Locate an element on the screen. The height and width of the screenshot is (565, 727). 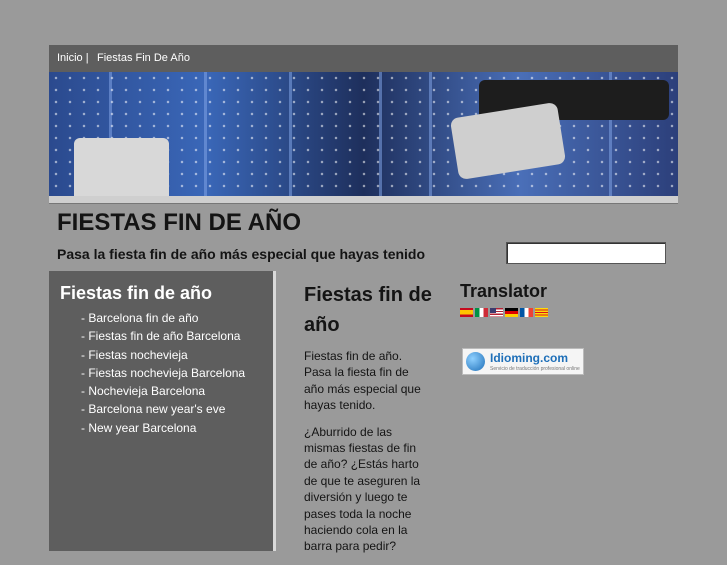
site-title: FIESTAS FIN DE AÑO is located at coordinates (179, 222).